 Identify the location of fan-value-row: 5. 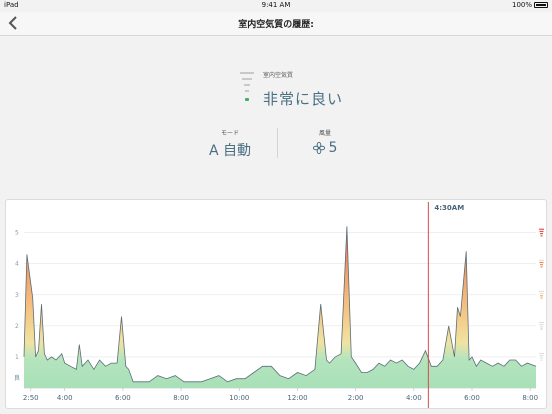
(325, 148).